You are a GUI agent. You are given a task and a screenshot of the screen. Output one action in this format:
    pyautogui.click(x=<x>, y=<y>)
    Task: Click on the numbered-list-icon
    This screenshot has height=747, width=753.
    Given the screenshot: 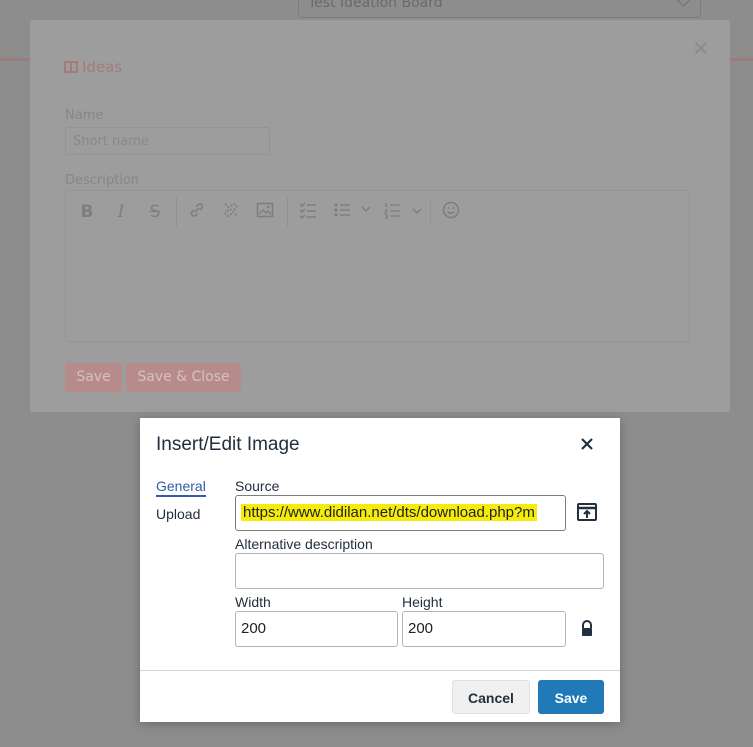 What is the action you would take?
    pyautogui.click(x=392, y=212)
    